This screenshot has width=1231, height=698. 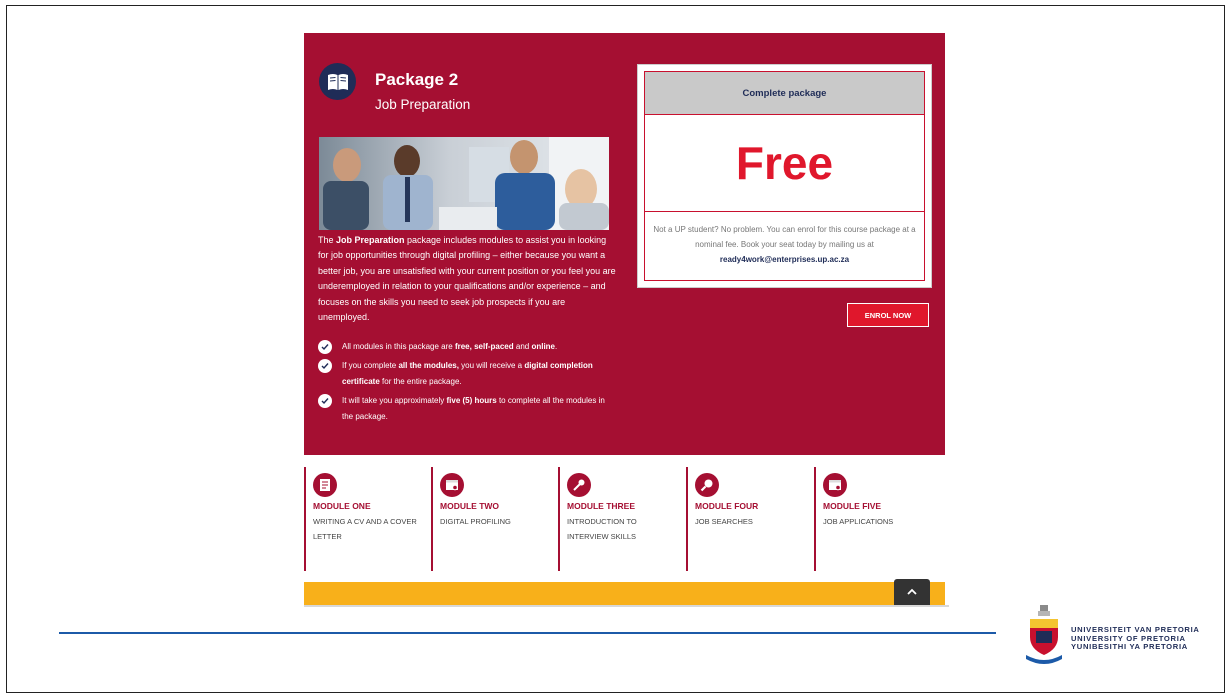 I want to click on book-icon, so click(x=337, y=81).